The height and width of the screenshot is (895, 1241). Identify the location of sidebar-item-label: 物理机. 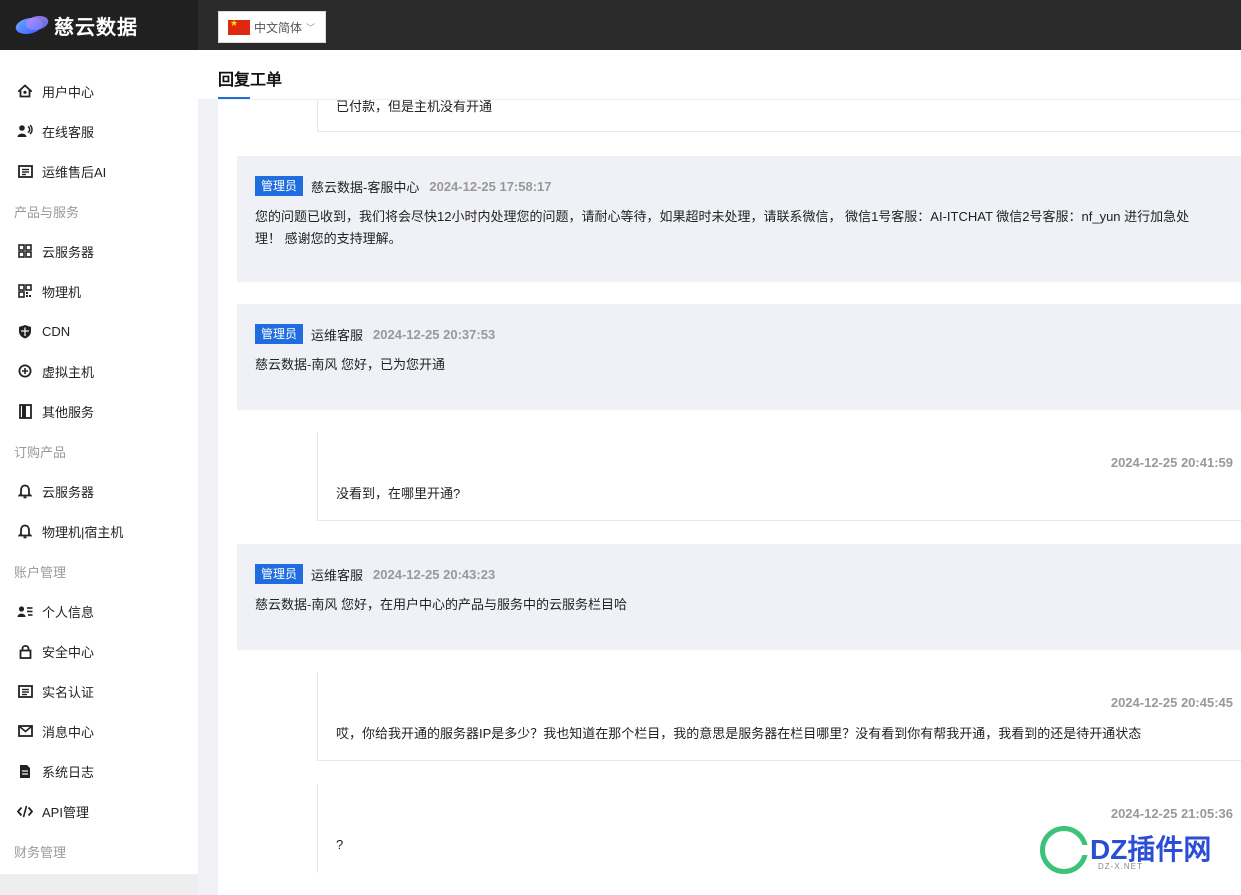
(62, 292).